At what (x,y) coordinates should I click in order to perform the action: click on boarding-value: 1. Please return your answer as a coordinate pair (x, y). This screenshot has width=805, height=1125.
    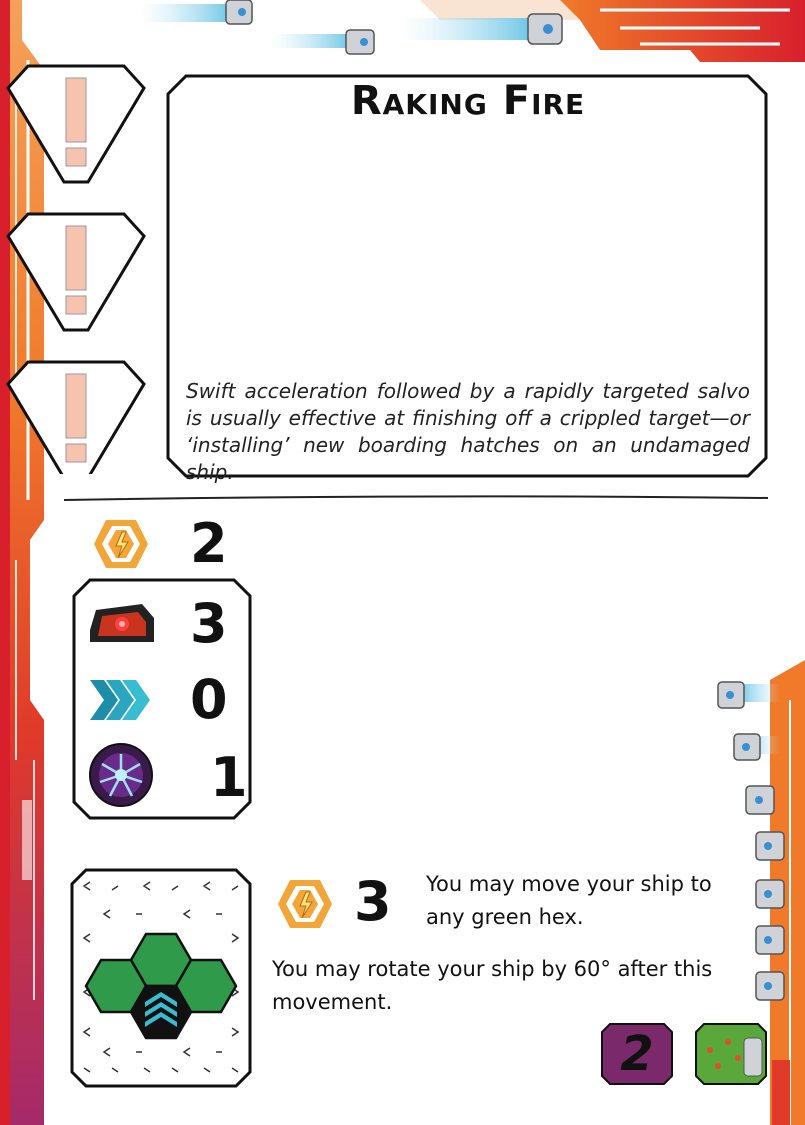
    Looking at the image, I should click on (229, 777).